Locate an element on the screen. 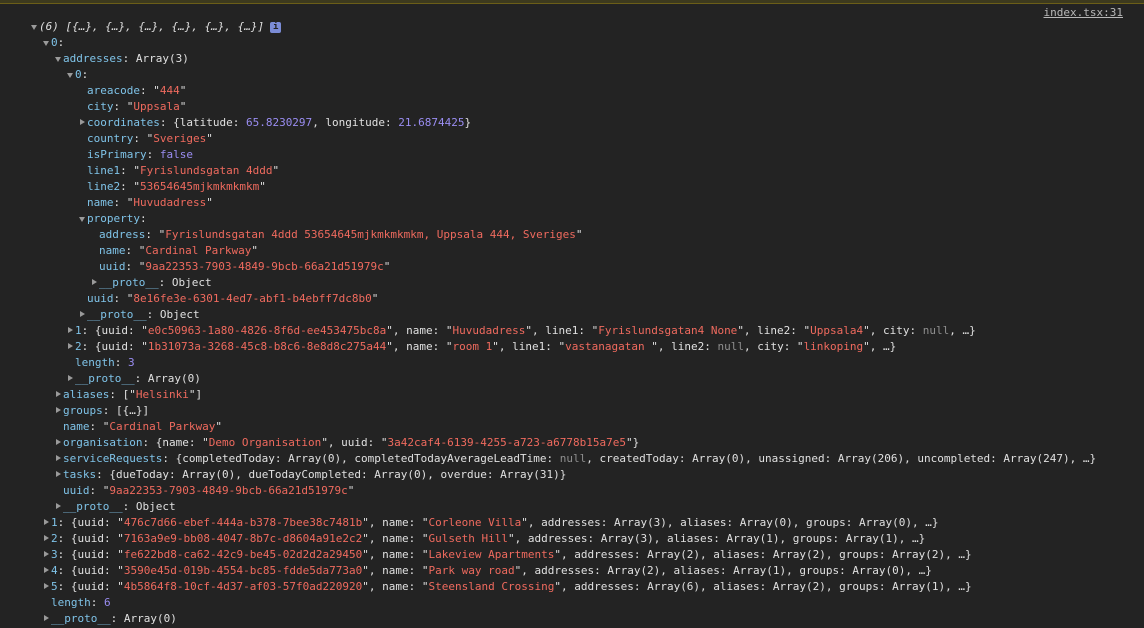  string-value: Huvudadress is located at coordinates (170, 202).